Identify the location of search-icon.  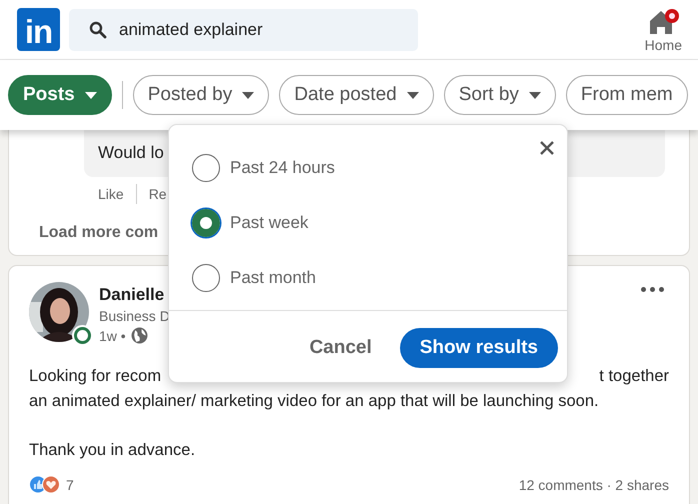
(98, 29).